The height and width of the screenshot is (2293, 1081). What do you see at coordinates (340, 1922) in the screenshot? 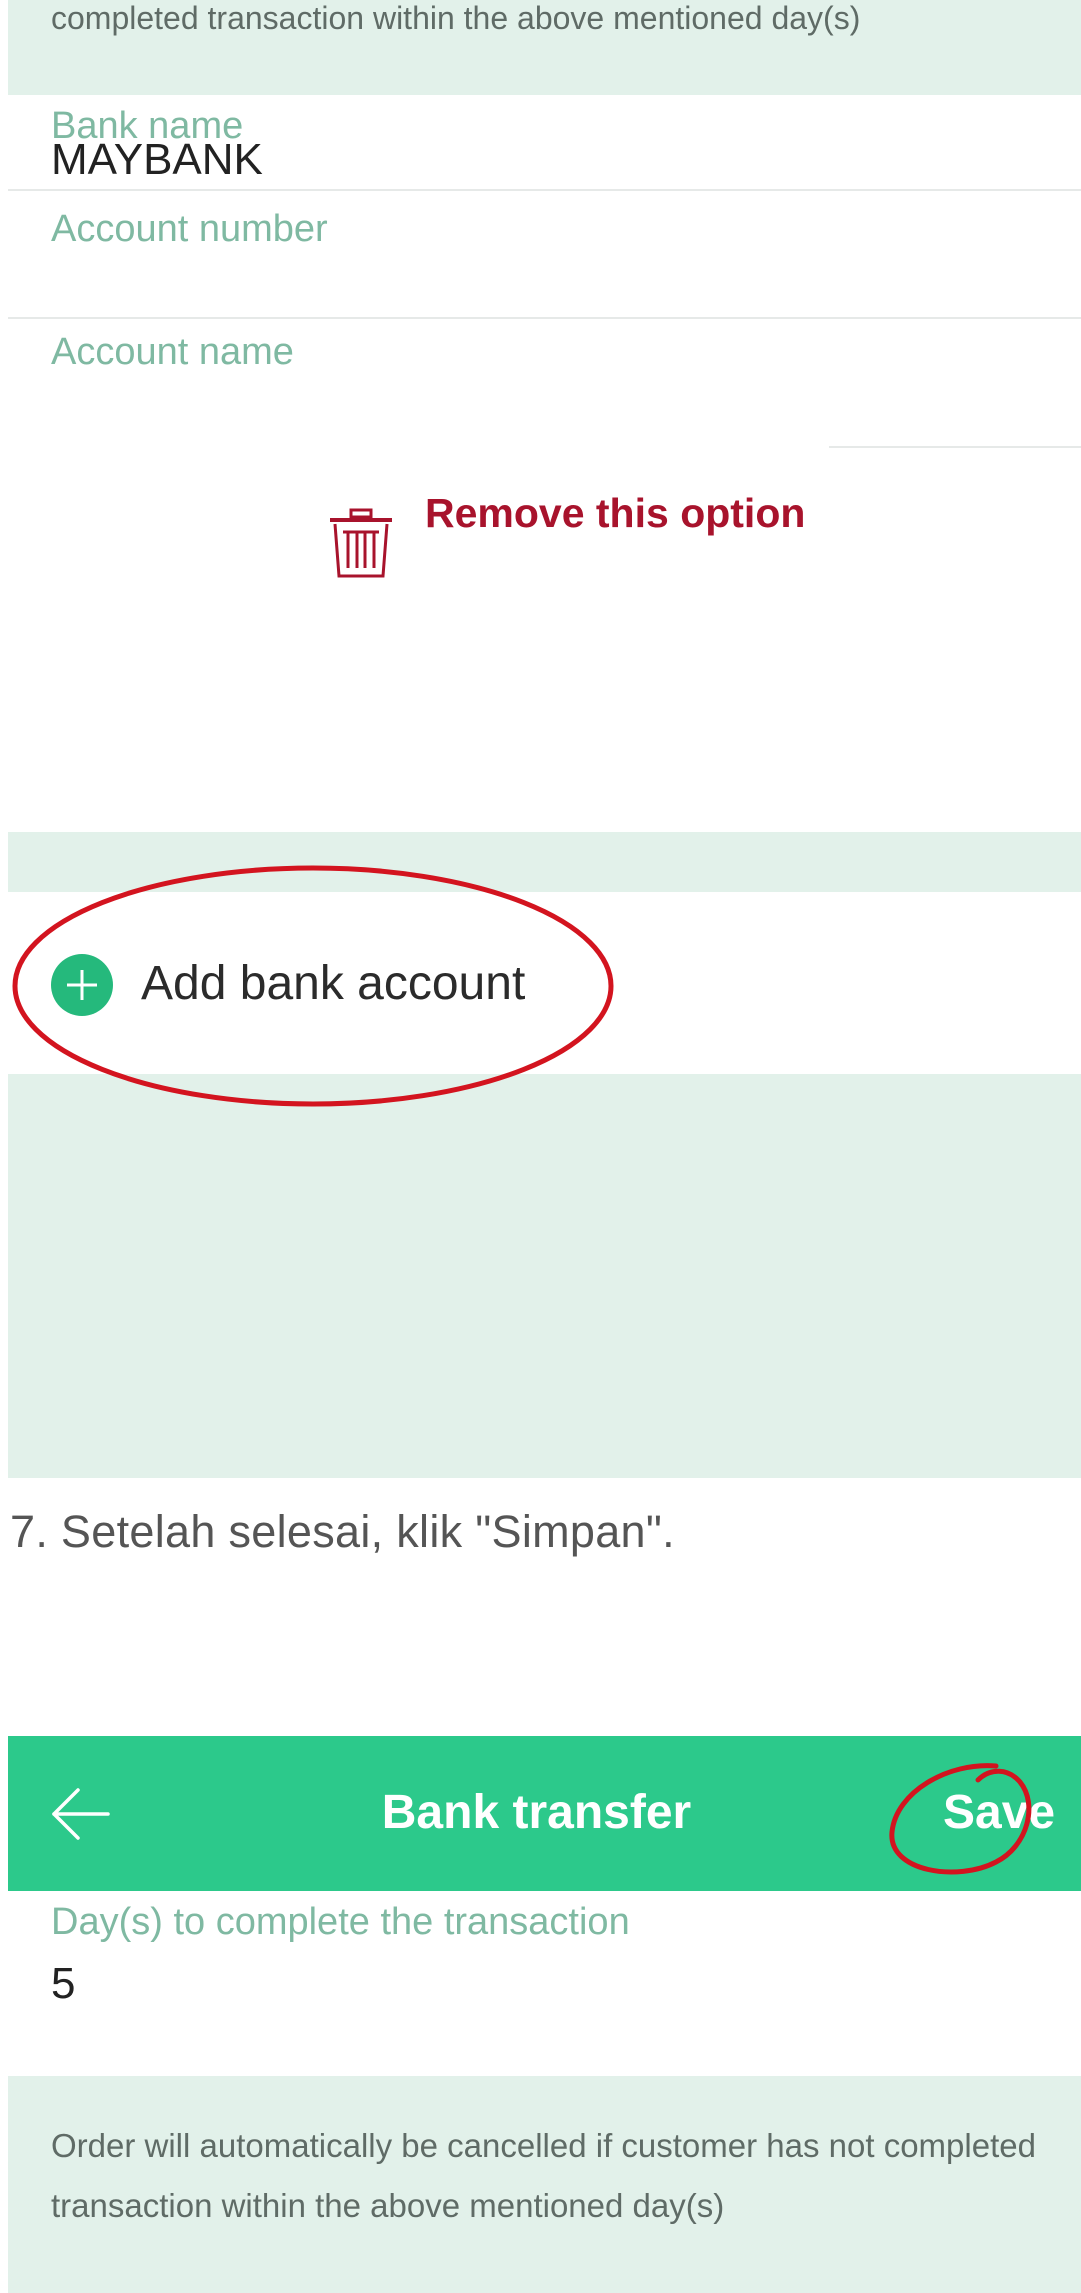
I see `days-label: Day(s) to complete the transaction` at bounding box center [340, 1922].